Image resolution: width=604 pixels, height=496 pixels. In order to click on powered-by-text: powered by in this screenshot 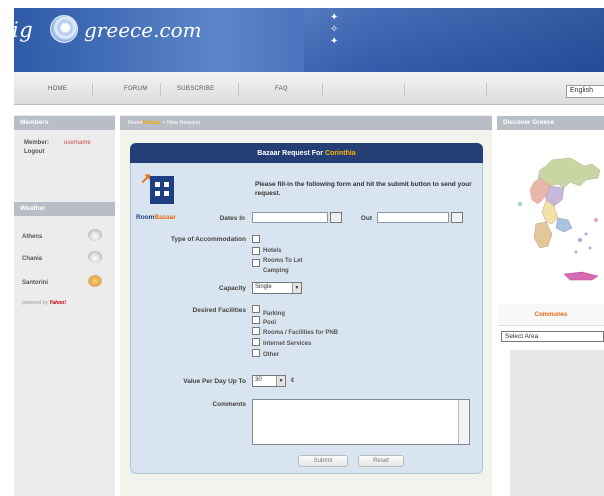, I will do `click(35, 303)`.